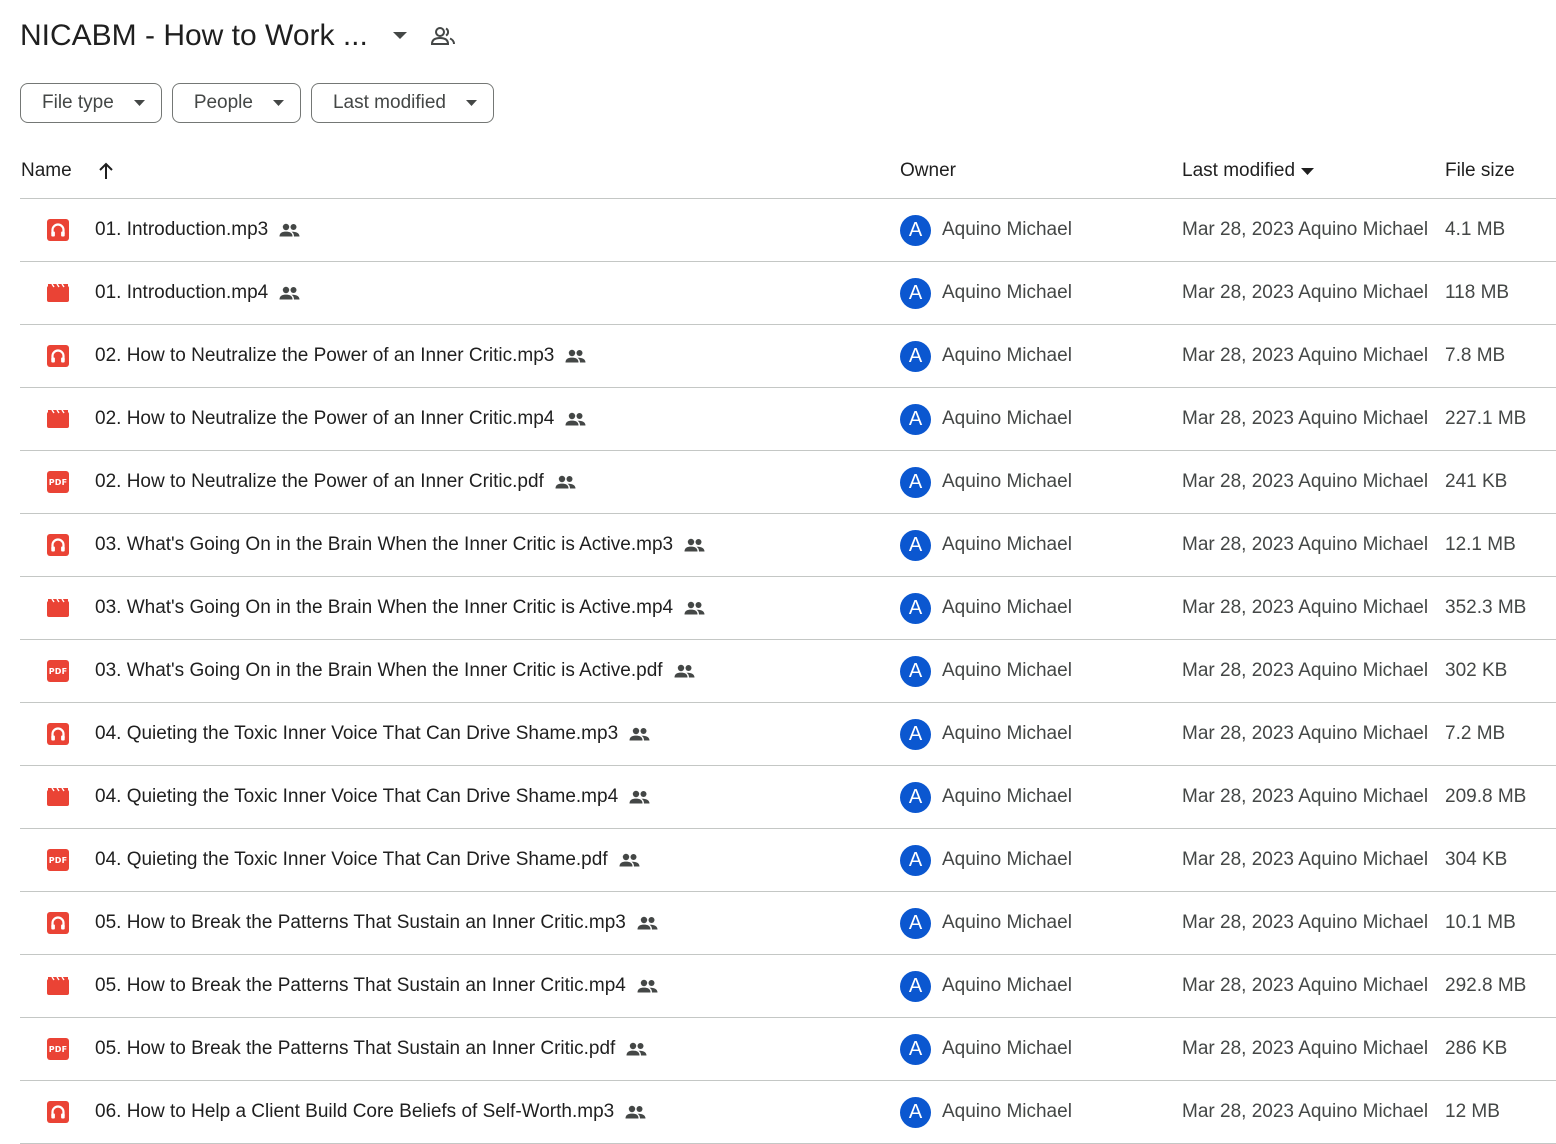 This screenshot has height=1144, width=1556. Describe the element at coordinates (67, 171) in the screenshot. I see `name-column-header: Name` at that location.